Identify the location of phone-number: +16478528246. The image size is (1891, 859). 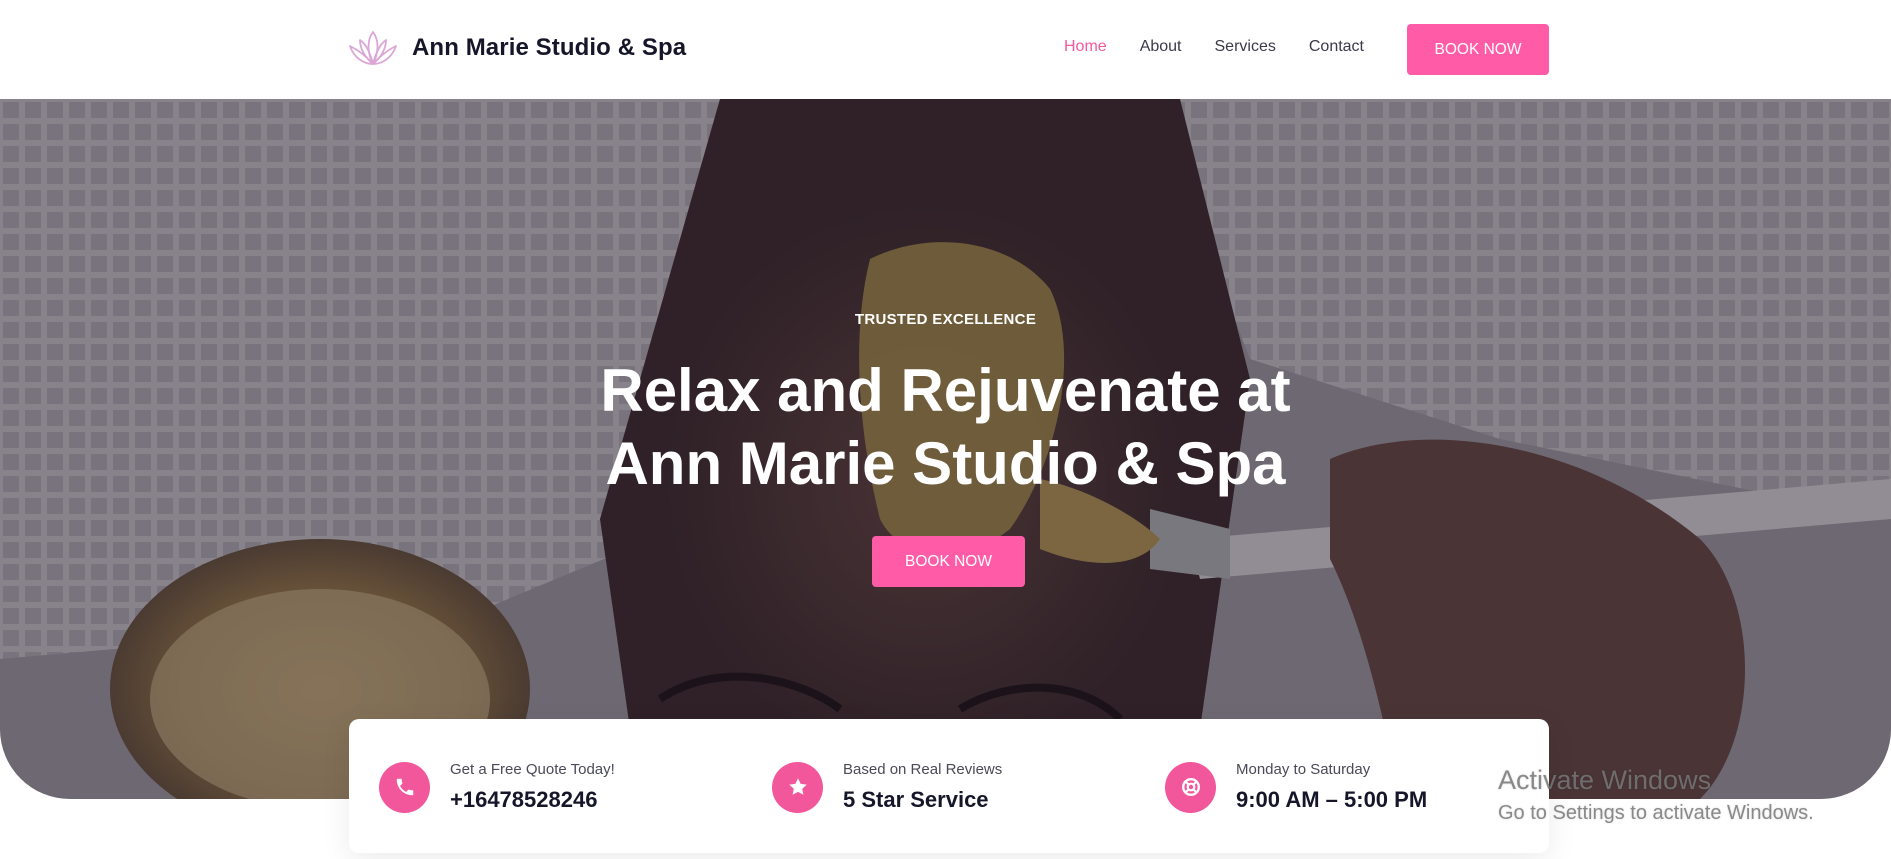
(532, 800).